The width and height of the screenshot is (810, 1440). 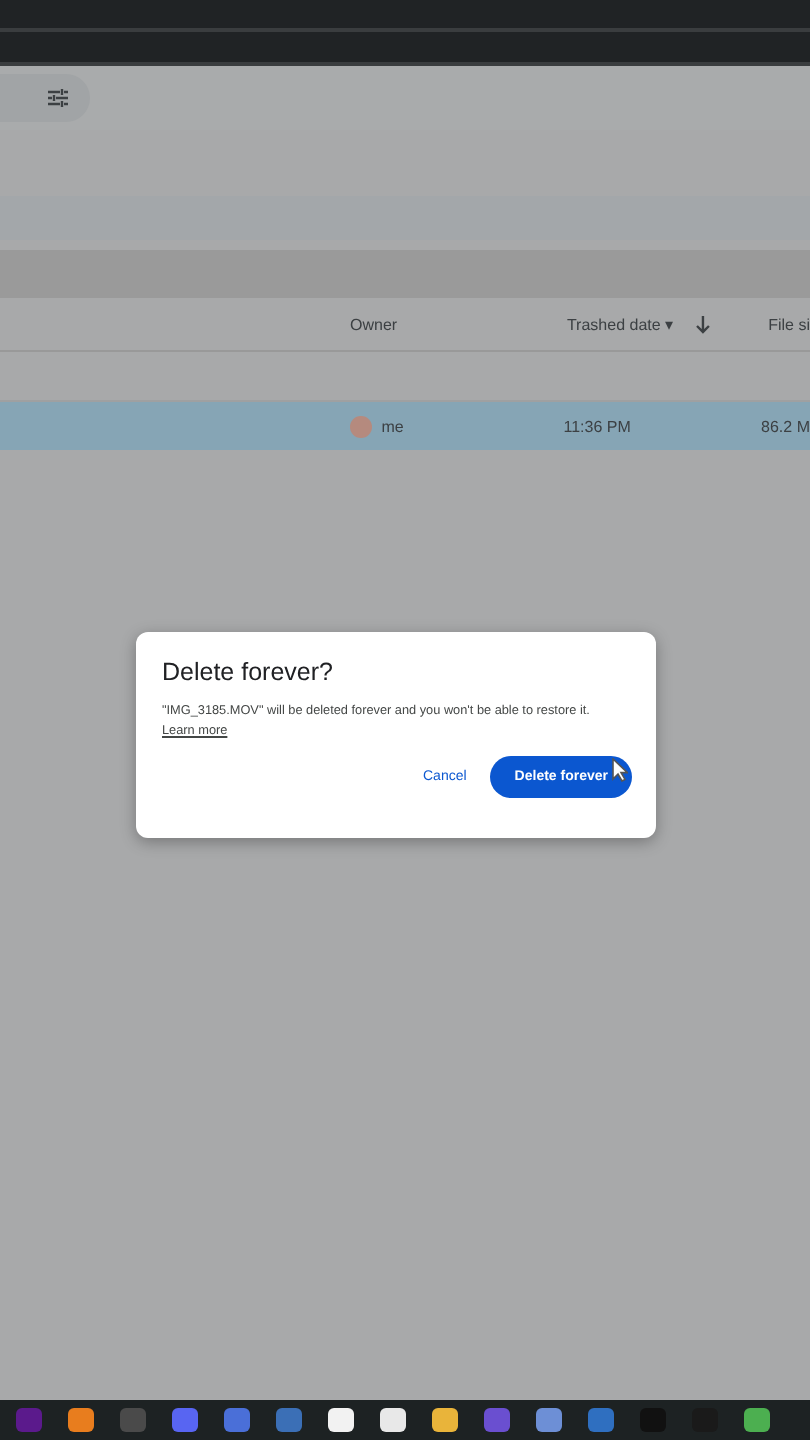 I want to click on sliders-icon, so click(x=58, y=98).